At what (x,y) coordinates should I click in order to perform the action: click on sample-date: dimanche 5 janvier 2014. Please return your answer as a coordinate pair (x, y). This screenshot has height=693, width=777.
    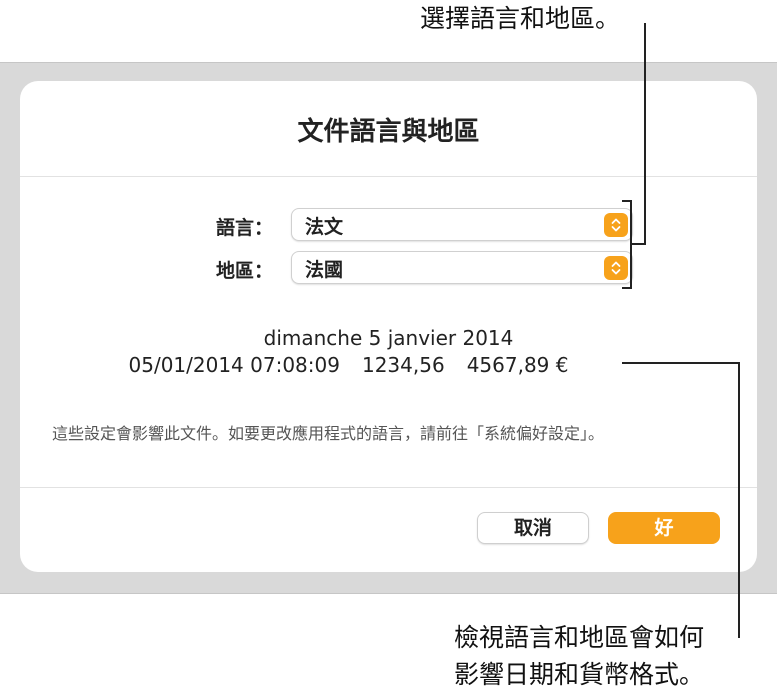
    Looking at the image, I should click on (388, 338).